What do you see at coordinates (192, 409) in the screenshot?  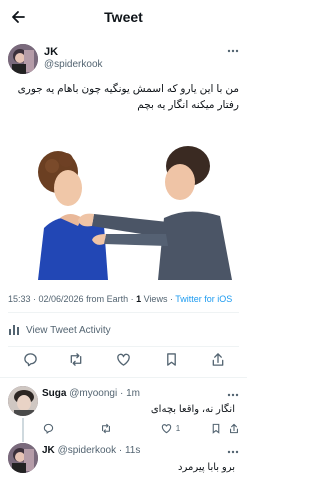 I see `reply-text: انگار نه، واقعا بچه‌ای` at bounding box center [192, 409].